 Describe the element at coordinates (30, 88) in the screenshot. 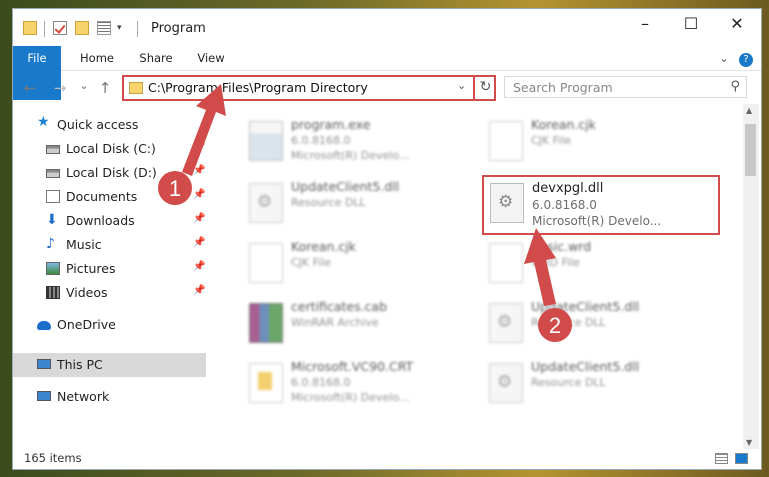

I see `back-arrow-icon: ←` at that location.